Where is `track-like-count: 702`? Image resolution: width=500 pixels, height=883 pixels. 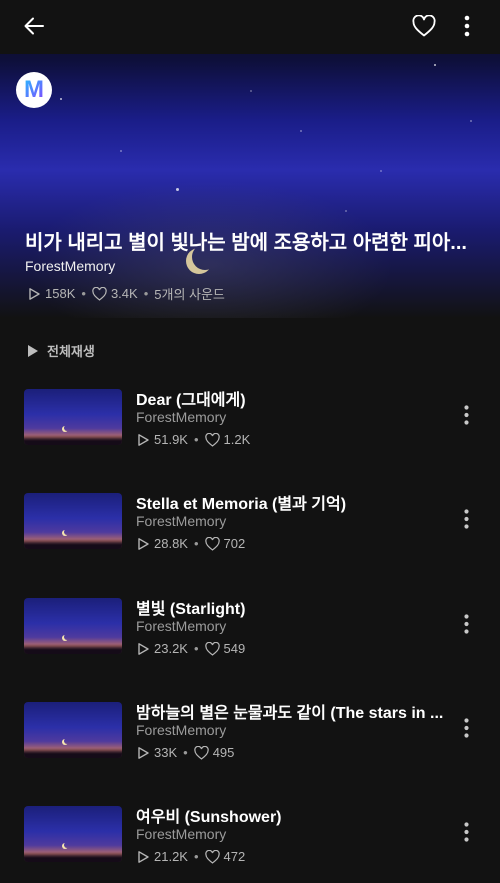 track-like-count: 702 is located at coordinates (234, 543).